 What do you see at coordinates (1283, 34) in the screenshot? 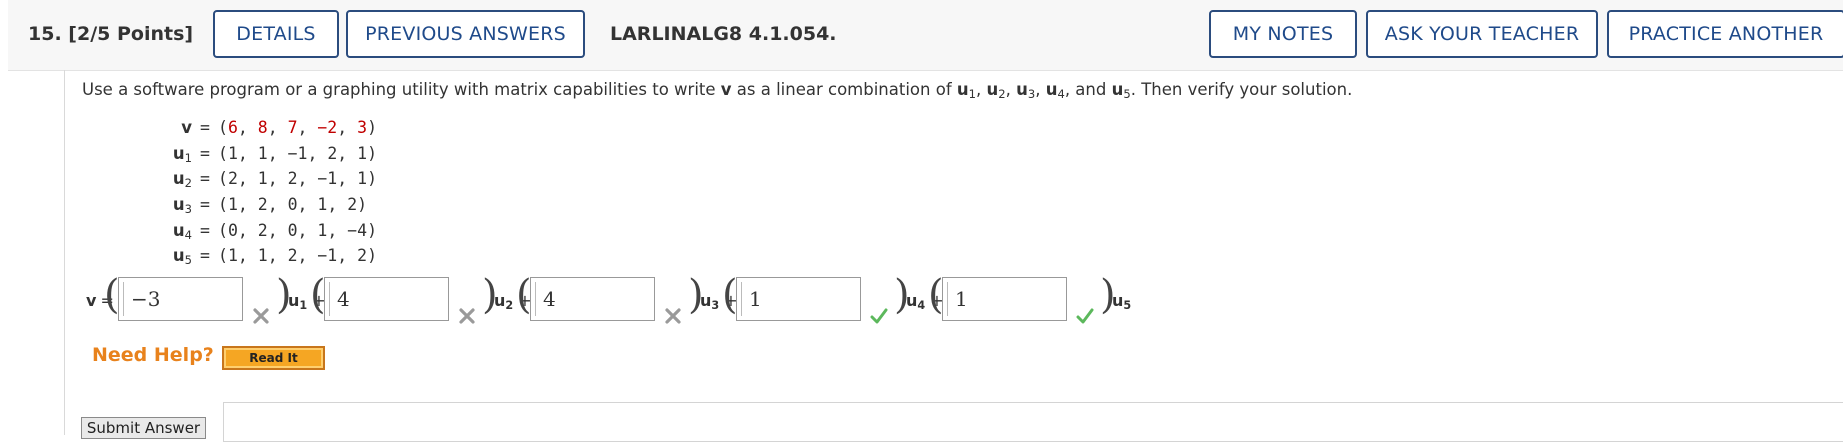
I see `my-notes-button: MY NOTES` at bounding box center [1283, 34].